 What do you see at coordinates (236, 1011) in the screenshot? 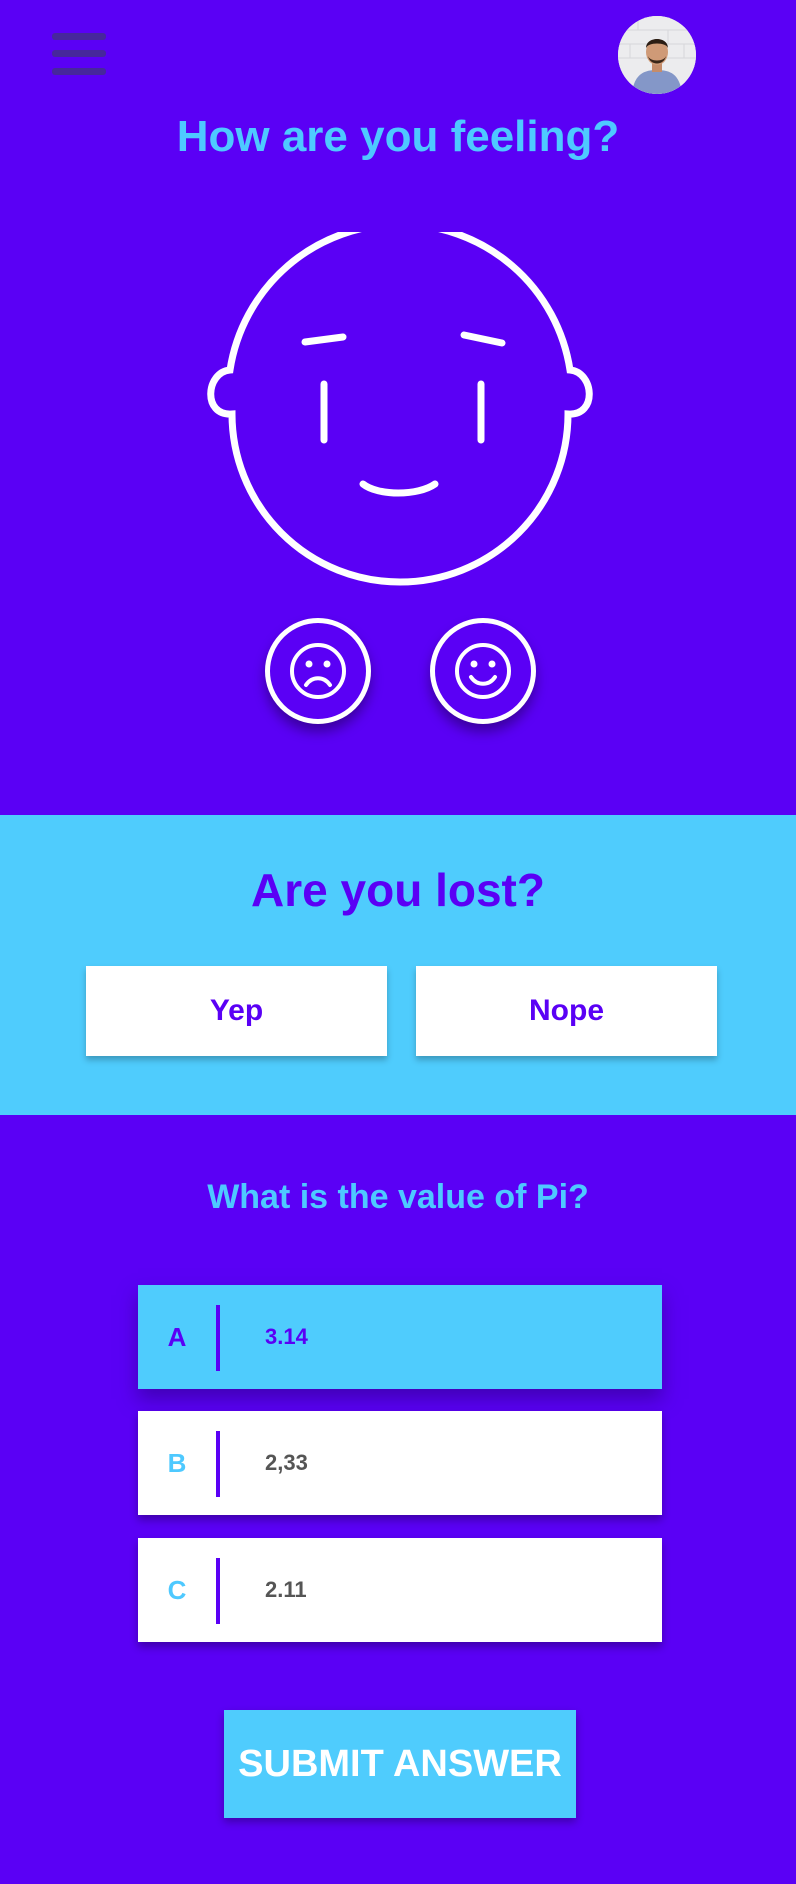
I see `yep-button: Yep` at bounding box center [236, 1011].